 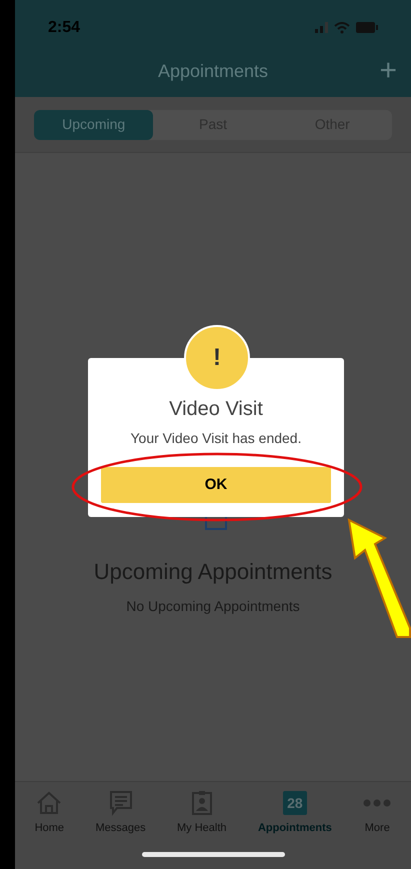 What do you see at coordinates (342, 28) in the screenshot?
I see `wifi-icon` at bounding box center [342, 28].